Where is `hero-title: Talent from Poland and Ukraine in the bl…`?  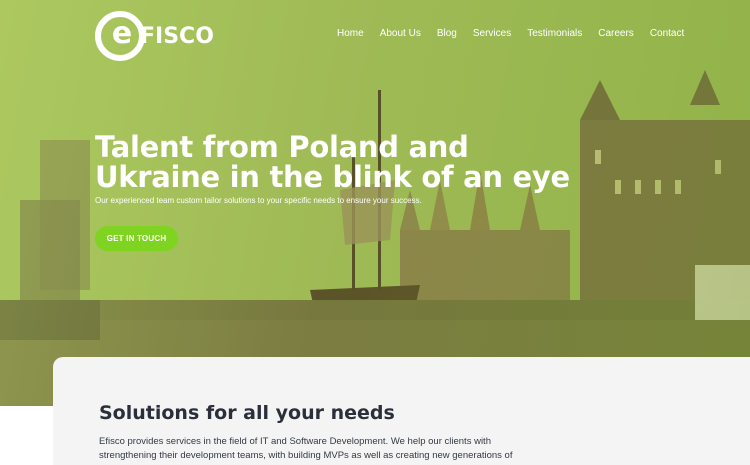
hero-title: Talent from Poland and Ukraine in the bl… is located at coordinates (332, 162).